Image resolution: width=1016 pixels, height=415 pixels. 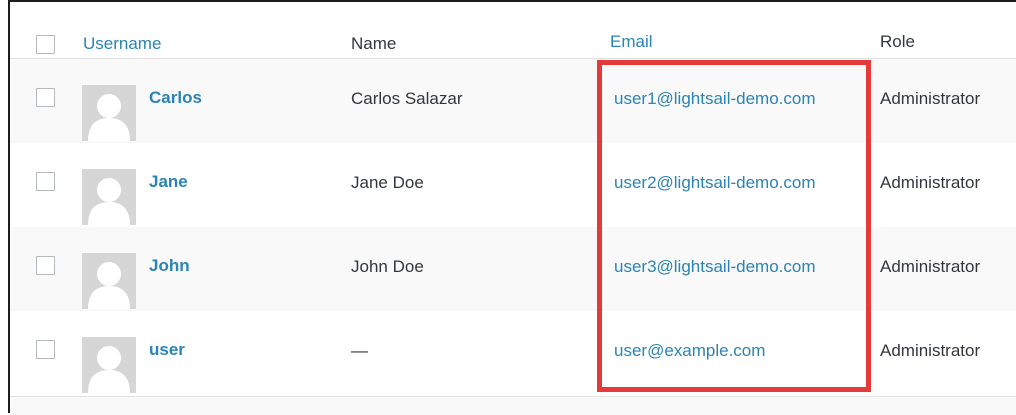 What do you see at coordinates (513, 30) in the screenshot?
I see `table-header-row: Username Name Email Role` at bounding box center [513, 30].